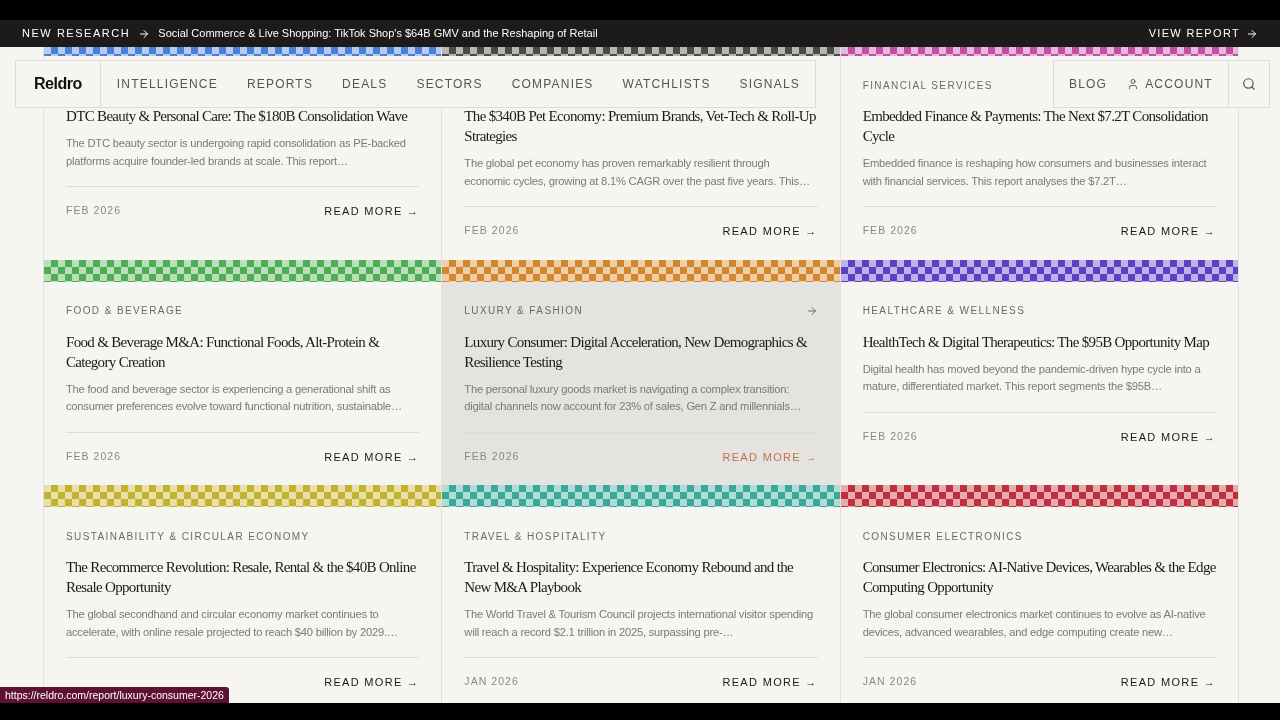 The width and height of the screenshot is (1280, 720). Describe the element at coordinates (1203, 33) in the screenshot. I see `view-report-link: VIEW REPORT` at that location.